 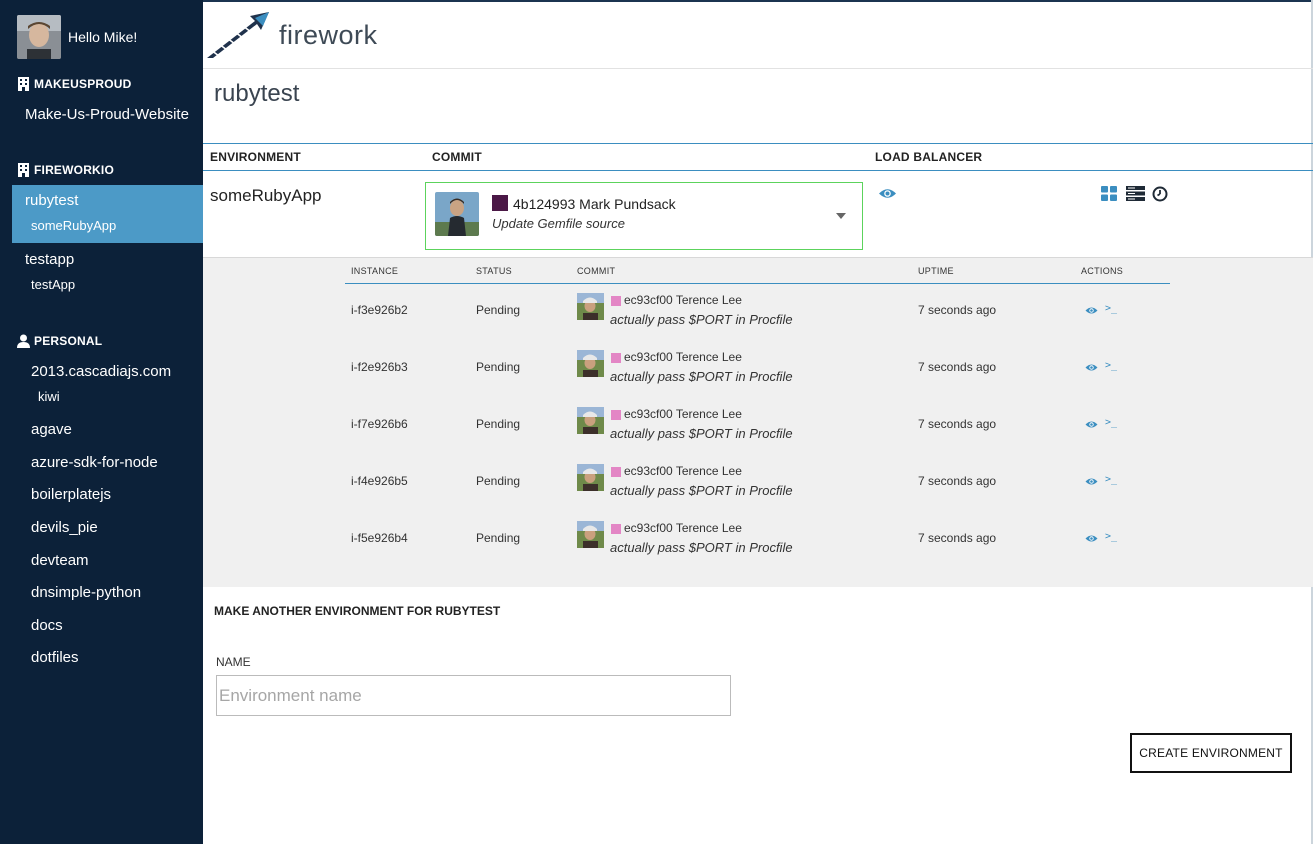 What do you see at coordinates (107, 114) in the screenshot?
I see `sidebar-app-make-us-proud-website: Make-Us-Proud-Website` at bounding box center [107, 114].